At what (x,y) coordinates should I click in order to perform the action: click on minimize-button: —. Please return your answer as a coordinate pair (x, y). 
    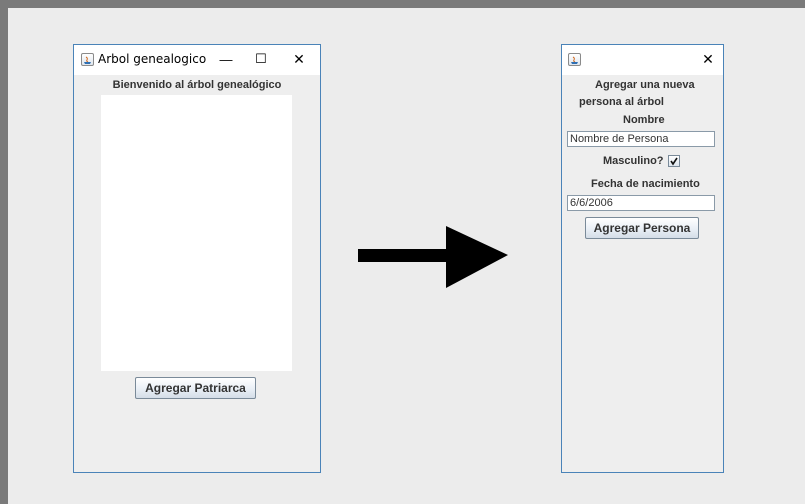
    Looking at the image, I should click on (226, 59).